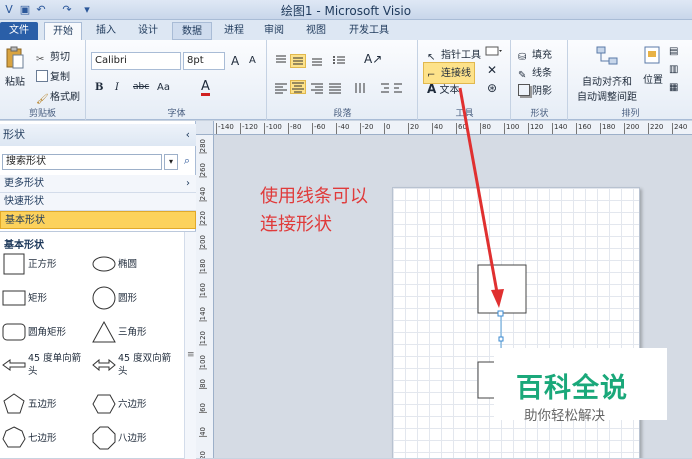  Describe the element at coordinates (564, 416) in the screenshot. I see `watermark-subtitle: 助你轻松解决` at that location.